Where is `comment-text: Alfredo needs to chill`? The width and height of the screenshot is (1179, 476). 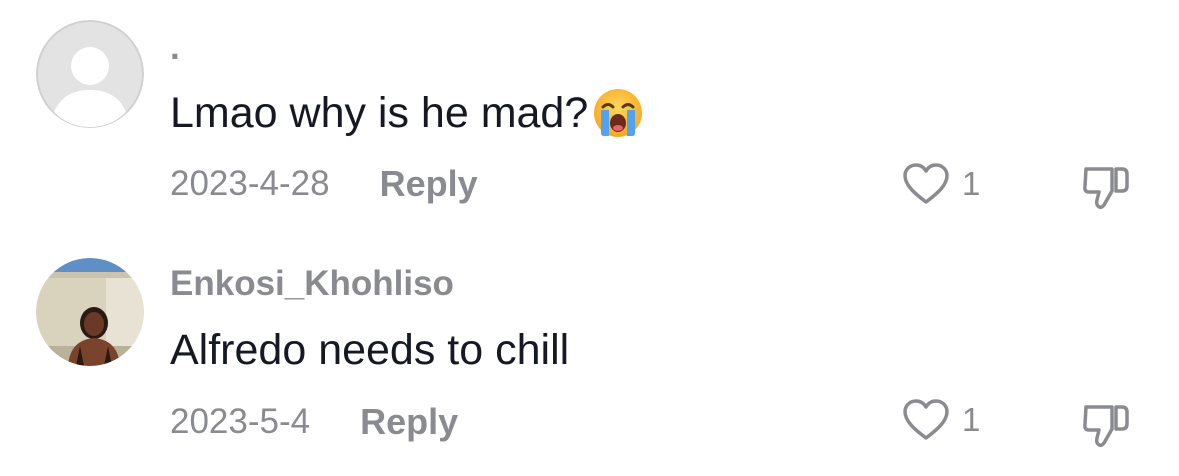
comment-text: Alfredo needs to chill is located at coordinates (369, 350).